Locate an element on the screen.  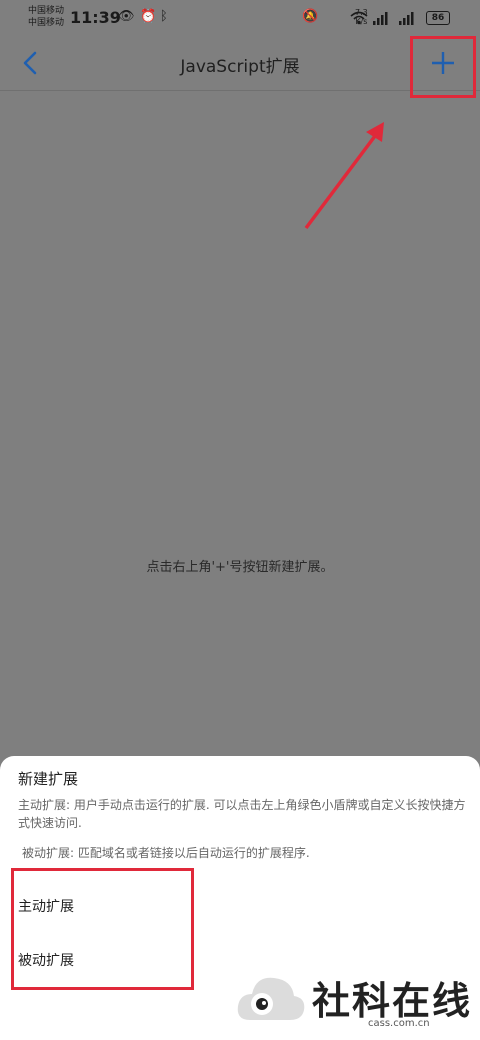
carrier-2: 中国移动 is located at coordinates (46, 23).